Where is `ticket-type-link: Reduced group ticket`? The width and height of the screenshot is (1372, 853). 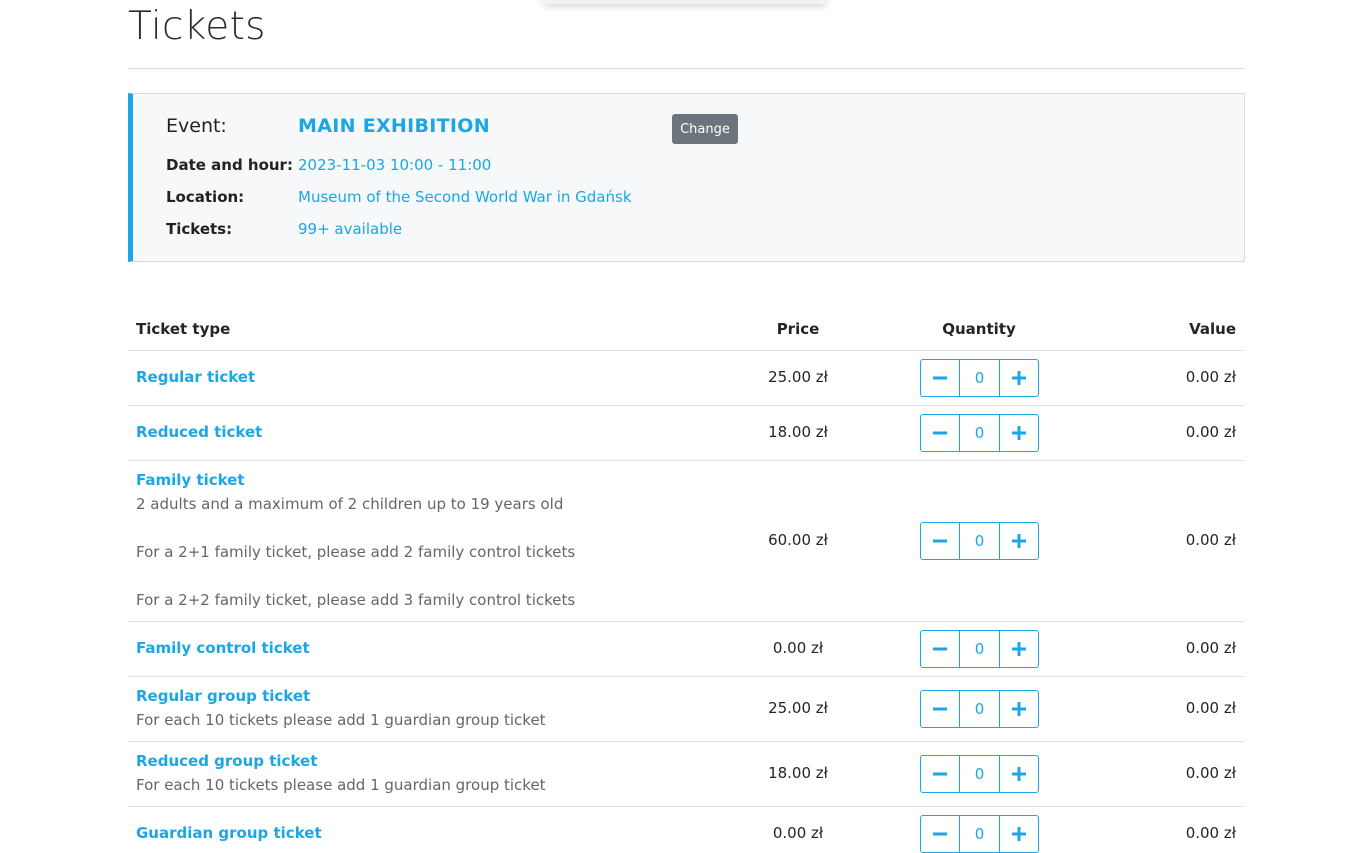
ticket-type-link: Reduced group ticket is located at coordinates (226, 761).